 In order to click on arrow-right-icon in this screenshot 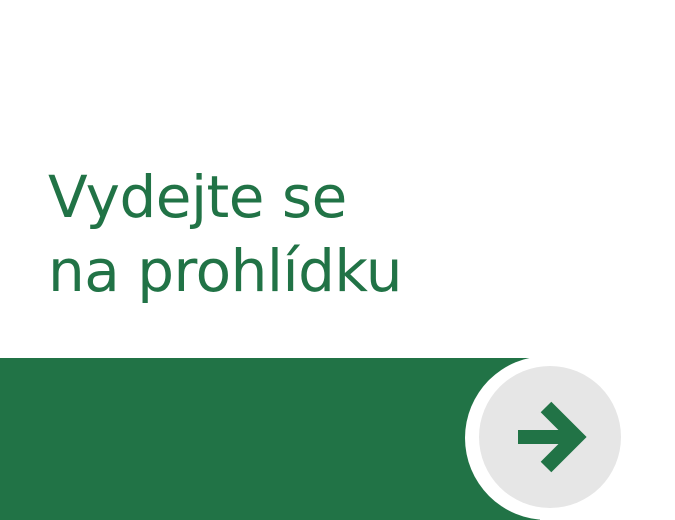, I will do `click(550, 437)`.